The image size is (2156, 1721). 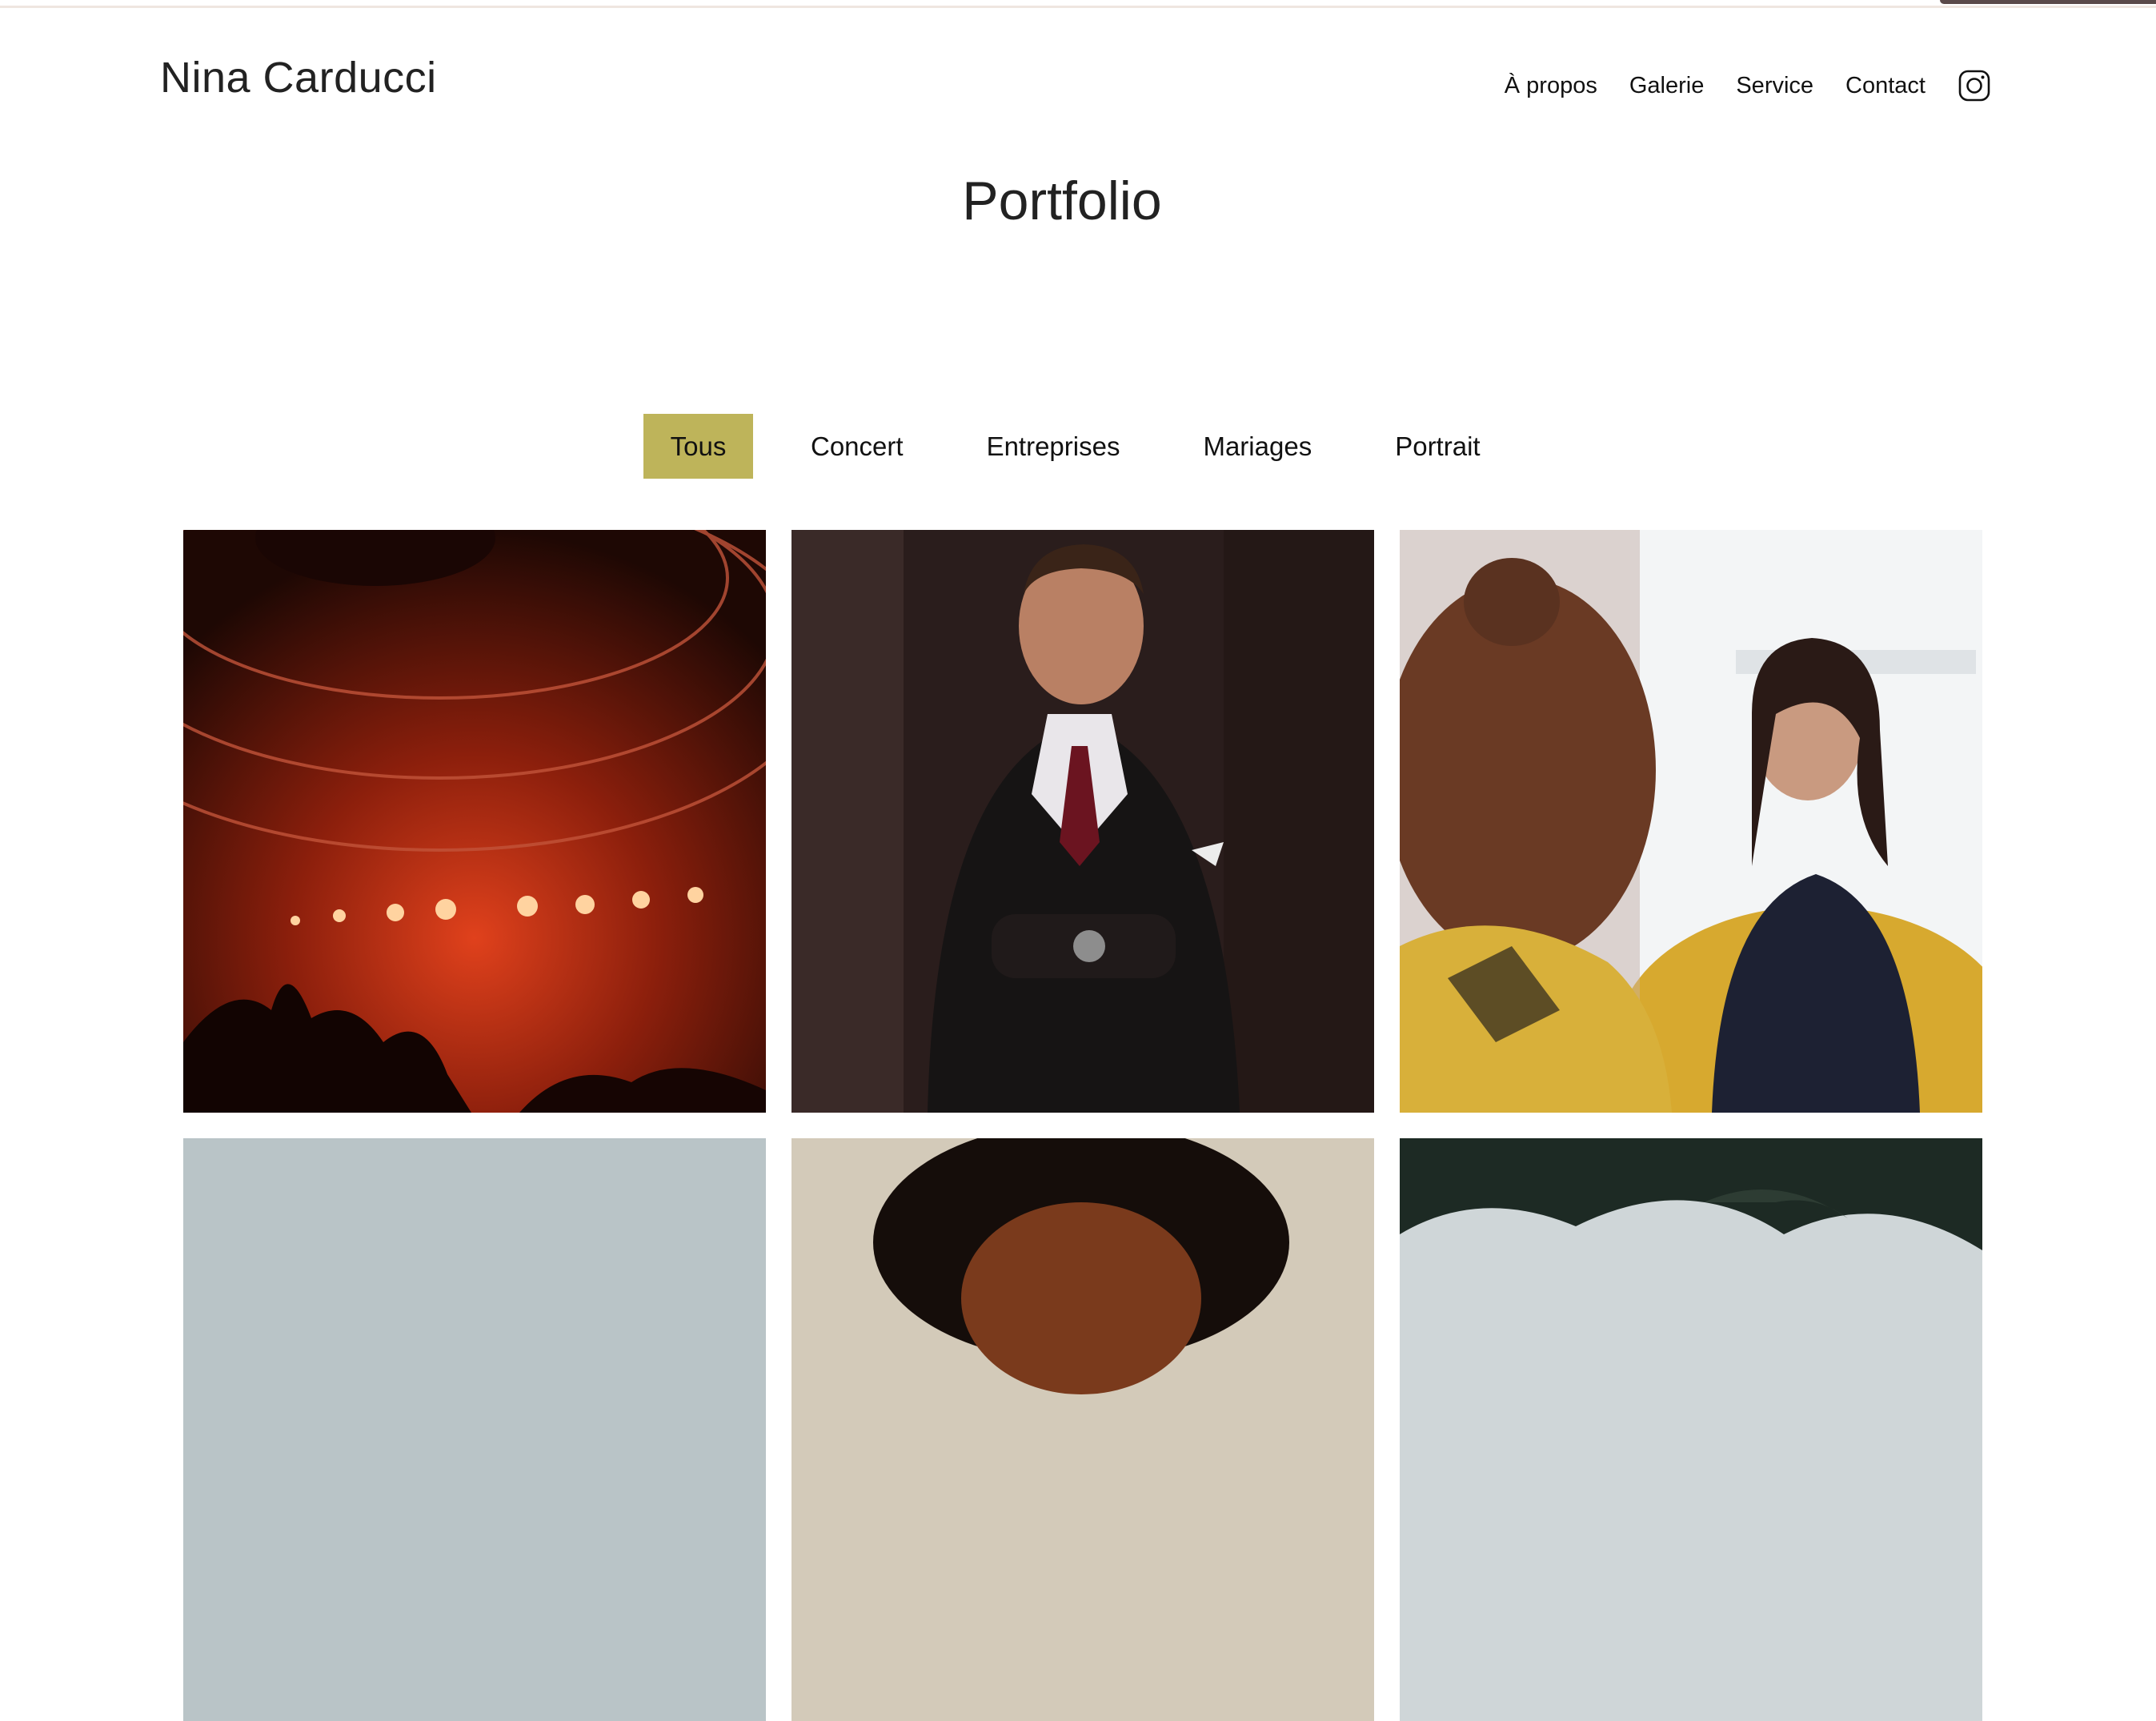 I want to click on brand-name: Nina Carducci, so click(x=298, y=78).